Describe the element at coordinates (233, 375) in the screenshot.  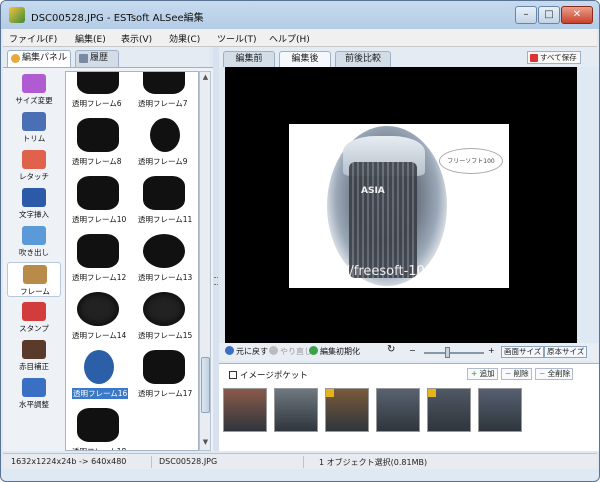
I see `pocket-icon` at that location.